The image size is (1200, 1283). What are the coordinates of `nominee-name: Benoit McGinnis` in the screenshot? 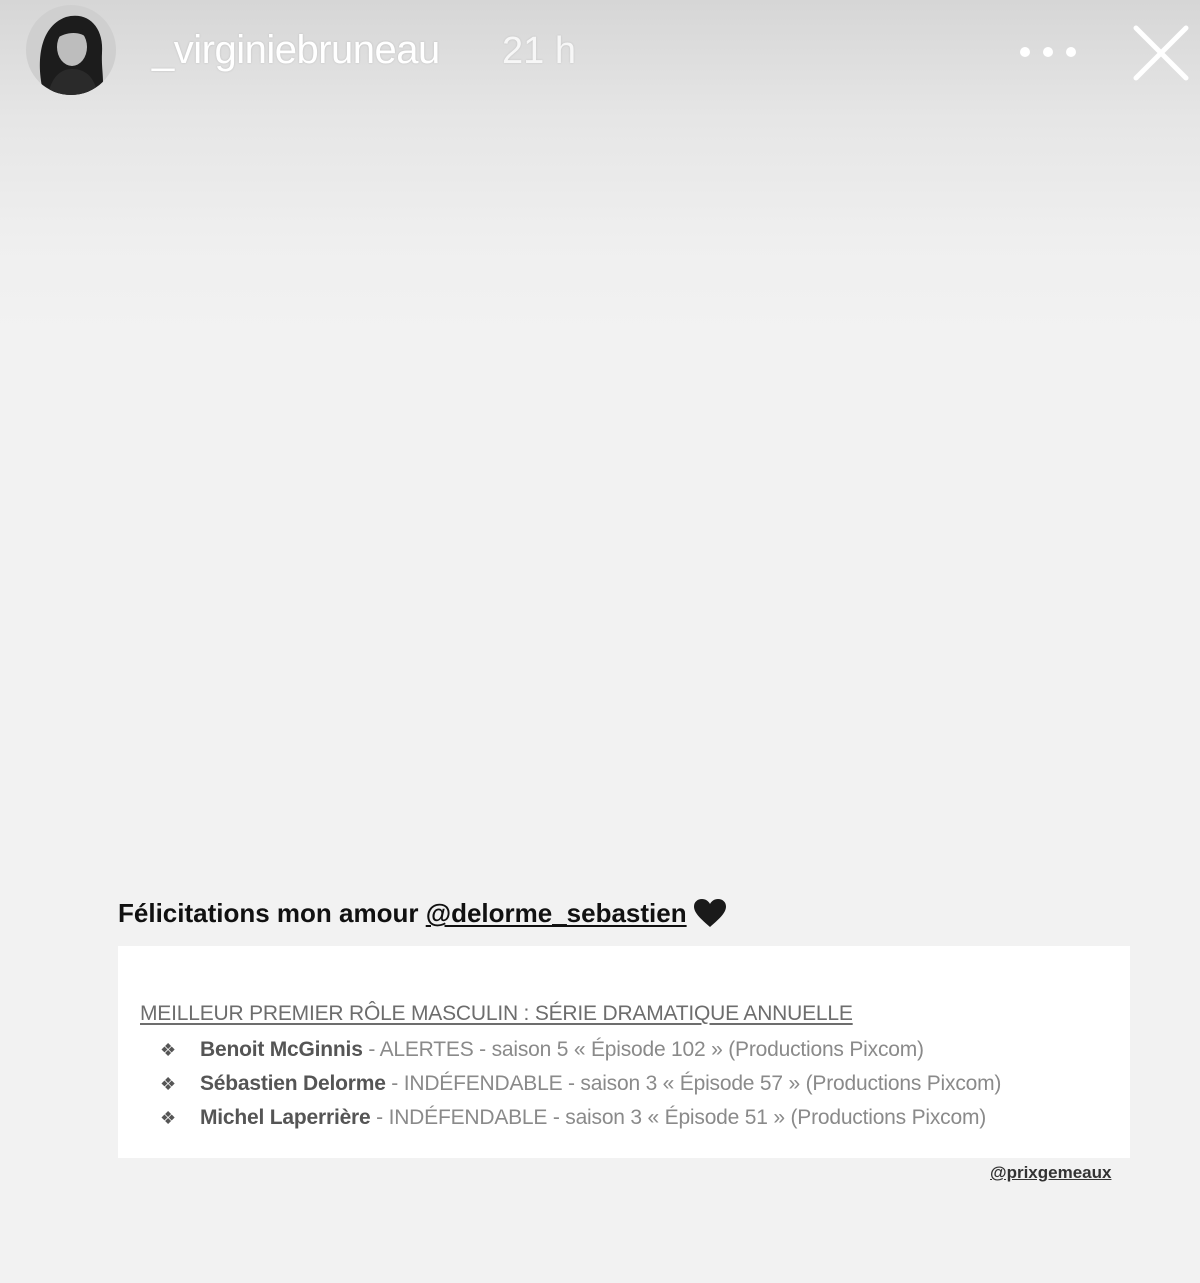 It's located at (281, 1049).